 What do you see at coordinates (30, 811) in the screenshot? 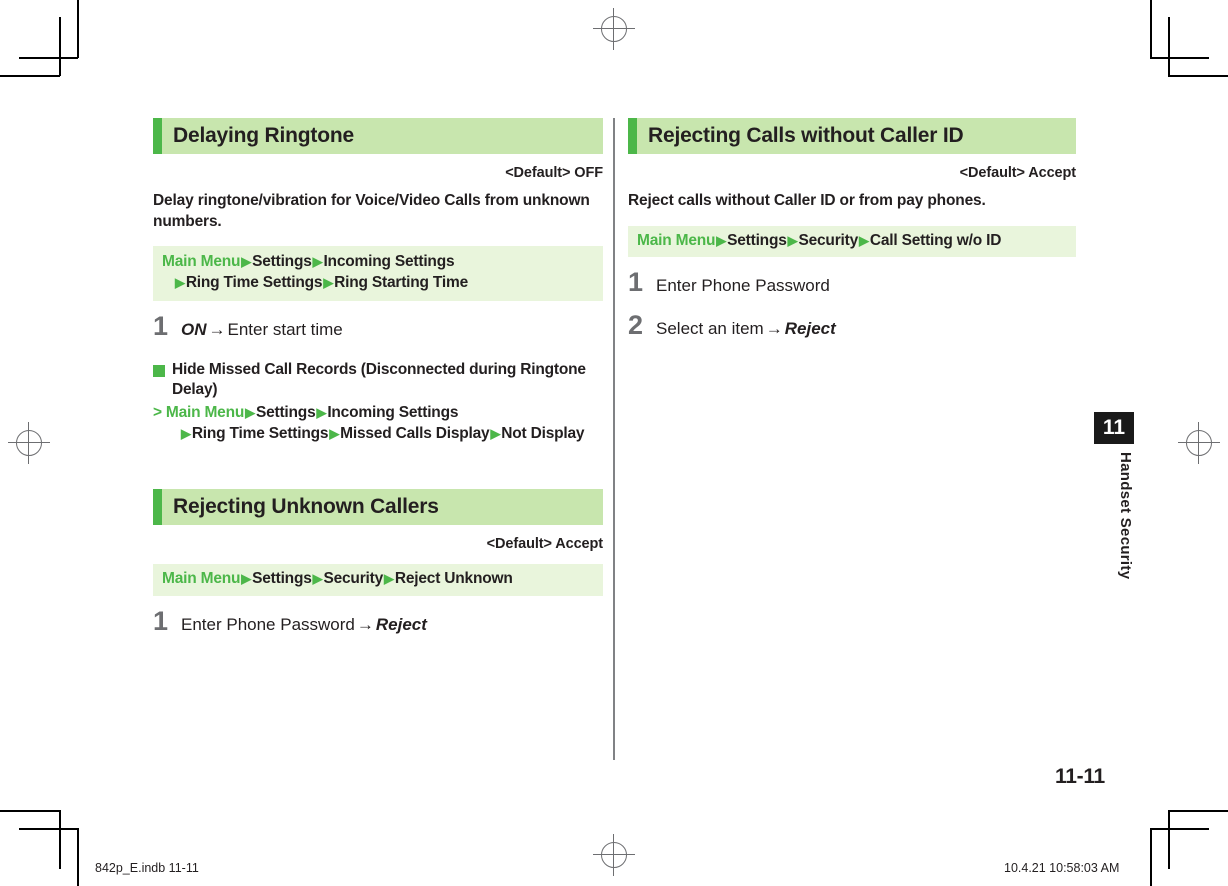
I see `crop-mark-bottom-left-h2` at bounding box center [30, 811].